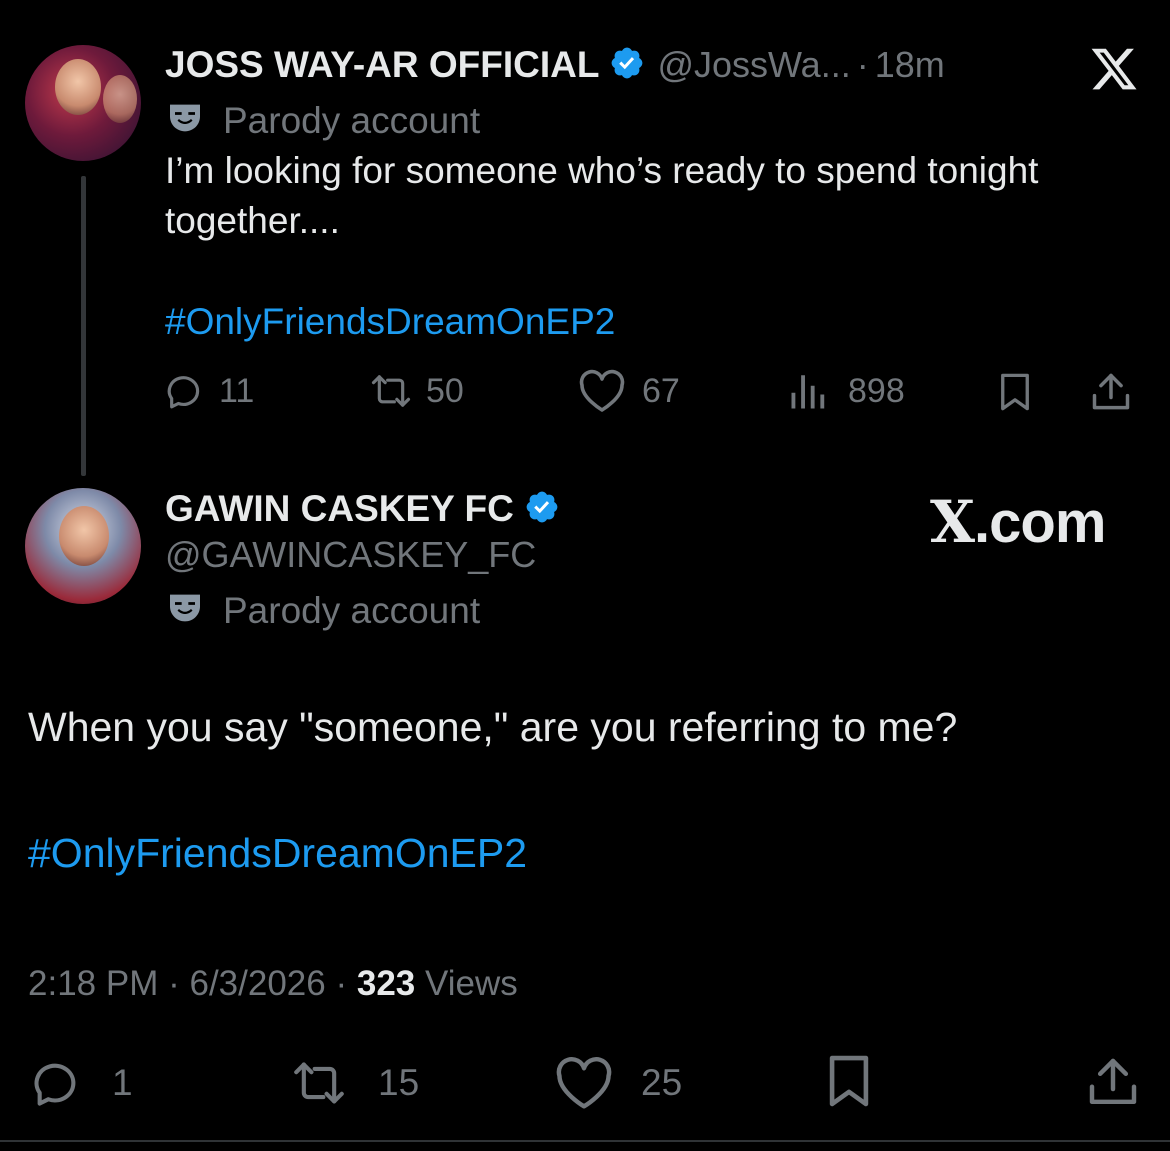 Image resolution: width=1170 pixels, height=1151 pixels. Describe the element at coordinates (910, 65) in the screenshot. I see `time-ago: 18m` at that location.